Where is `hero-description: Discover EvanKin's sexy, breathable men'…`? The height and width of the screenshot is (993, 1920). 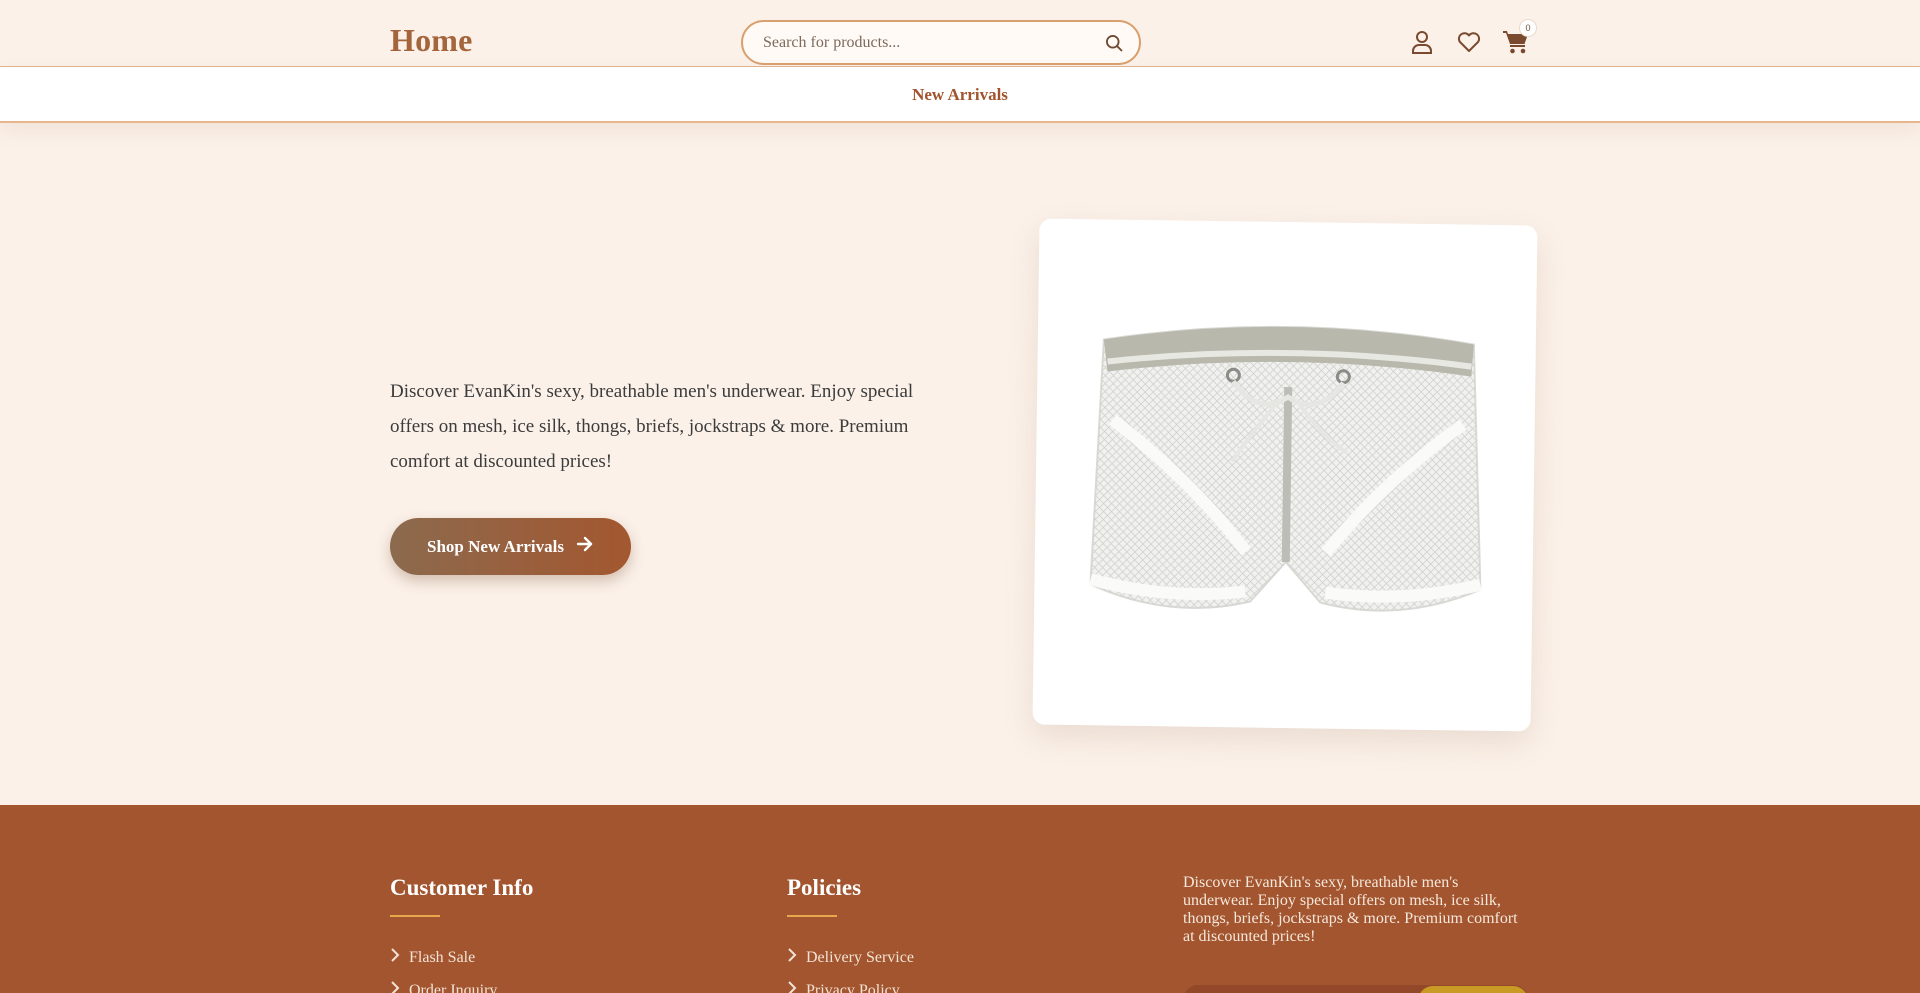
hero-description: Discover EvanKin's sexy, breathable men'… is located at coordinates (652, 426).